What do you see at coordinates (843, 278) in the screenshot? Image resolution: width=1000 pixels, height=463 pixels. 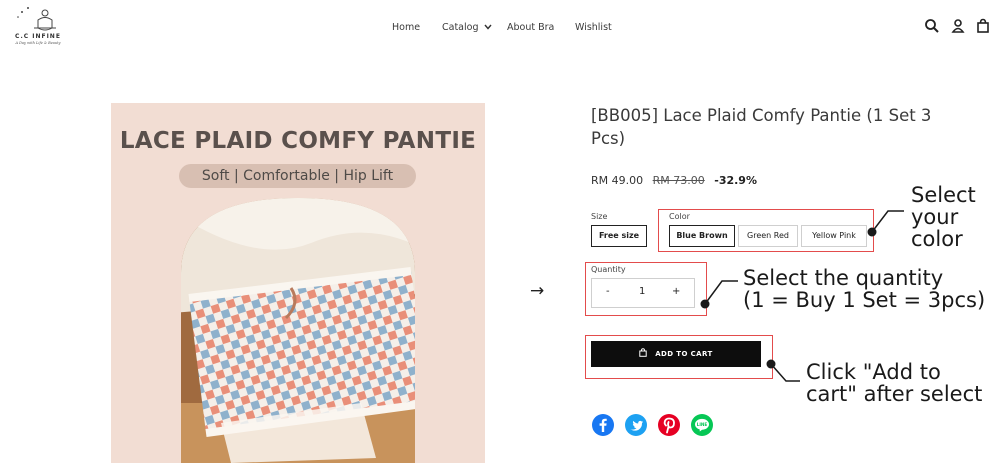 I see `annotation-line: Select the quantity` at bounding box center [843, 278].